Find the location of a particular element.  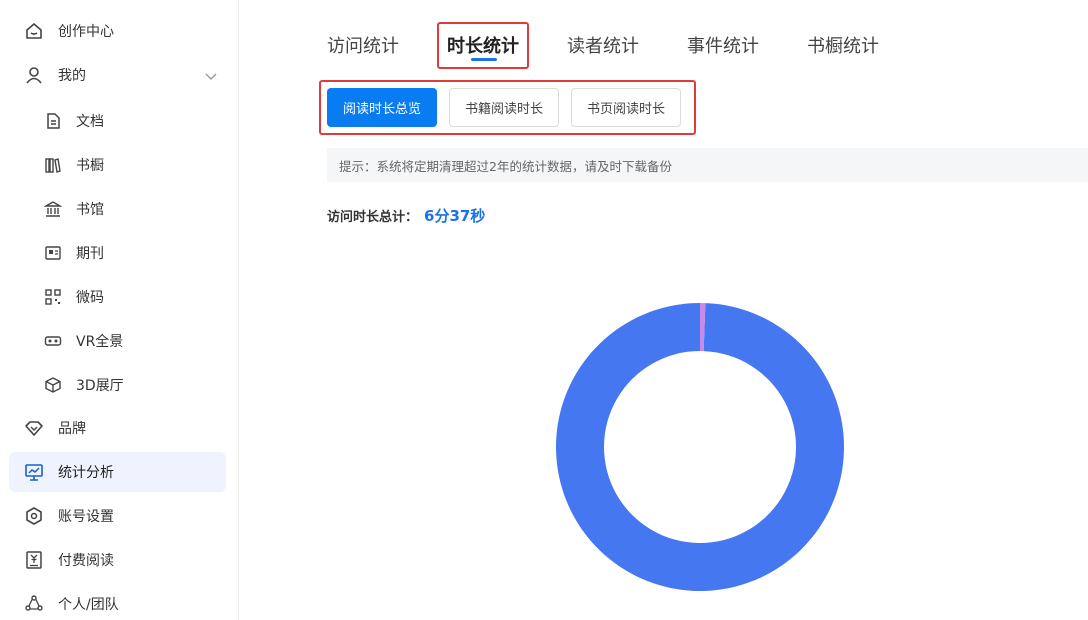

sidebar-item-label: 文档 is located at coordinates (90, 122).